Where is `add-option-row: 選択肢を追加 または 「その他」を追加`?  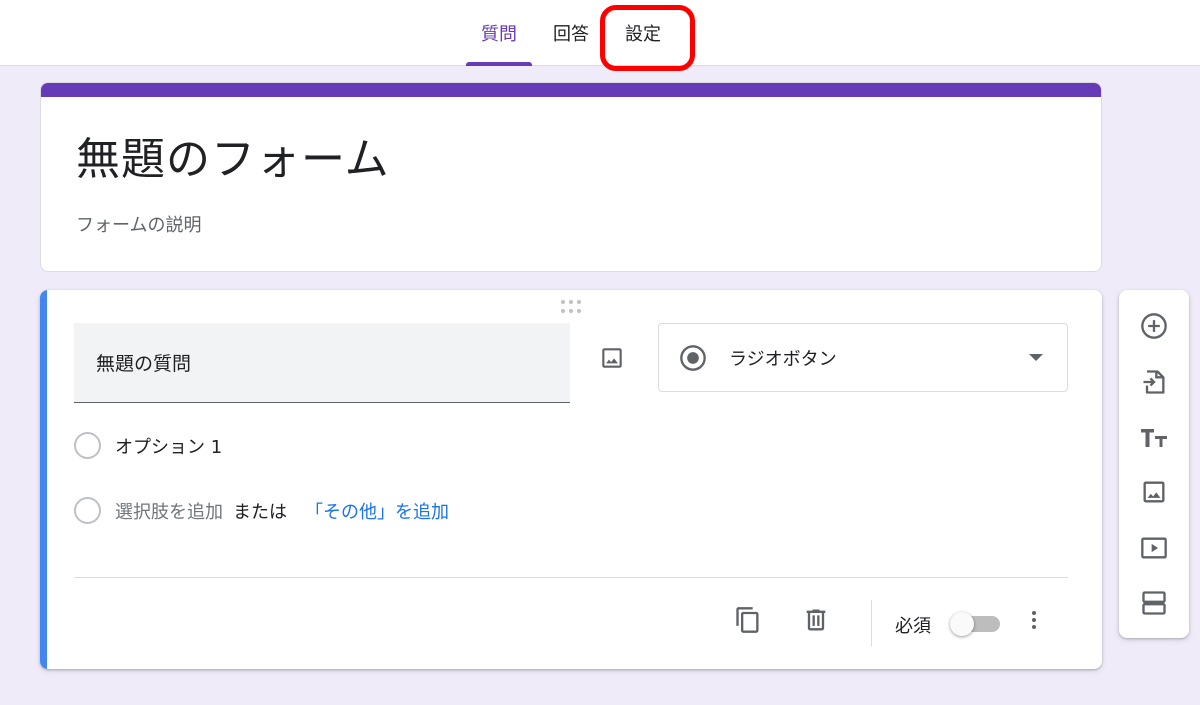
add-option-row: 選択肢を追加 または 「その他」を追加 is located at coordinates (261, 510).